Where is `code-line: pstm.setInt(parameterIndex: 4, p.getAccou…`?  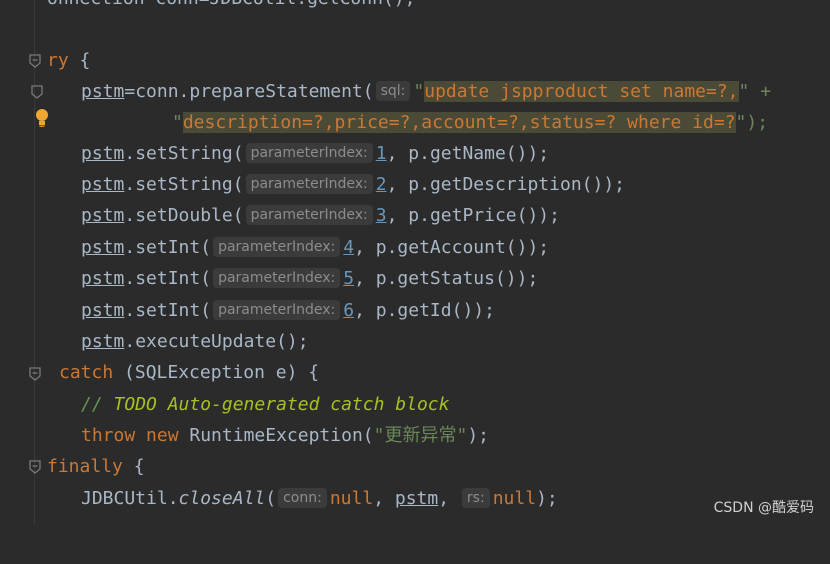 code-line: pstm.setInt(parameterIndex: 4, p.getAccou… is located at coordinates (274, 248).